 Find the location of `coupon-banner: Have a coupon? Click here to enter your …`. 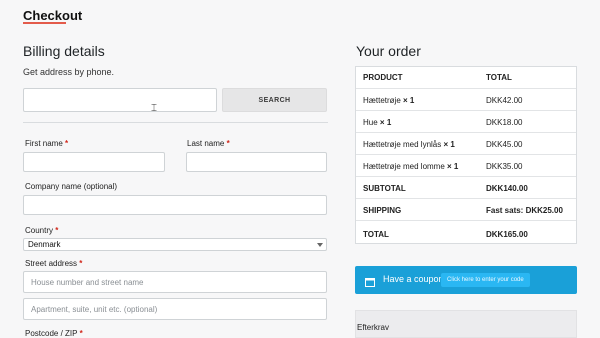

coupon-banner: Have a coupon? Click here to enter your … is located at coordinates (466, 280).